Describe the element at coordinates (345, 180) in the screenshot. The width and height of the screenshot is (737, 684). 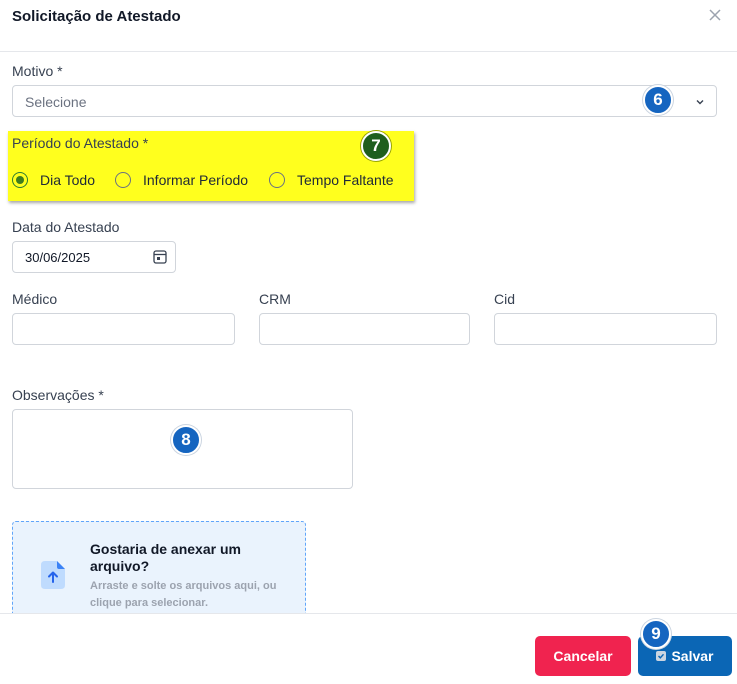
I see `radio-tempo-faltante-label: Tempo Faltante` at that location.